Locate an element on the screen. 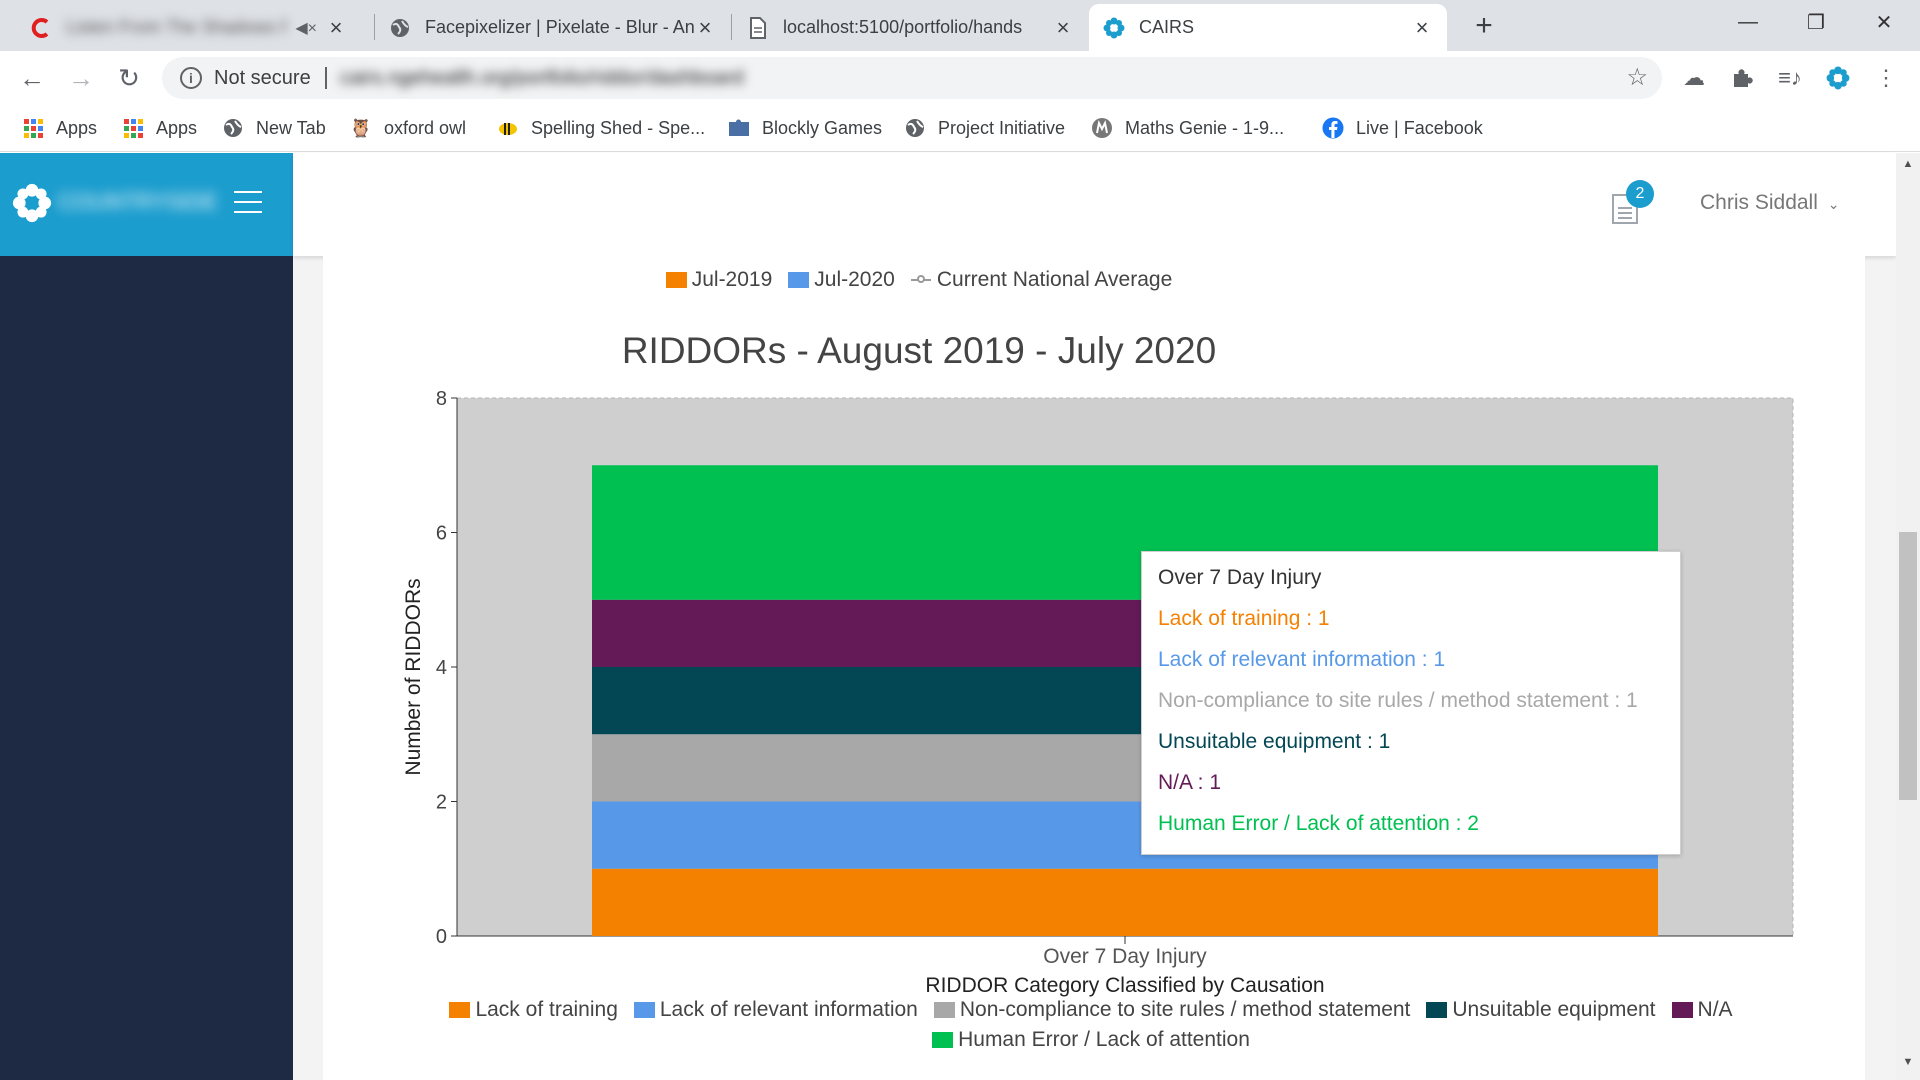  owl-icon: 🦉 is located at coordinates (361, 127).